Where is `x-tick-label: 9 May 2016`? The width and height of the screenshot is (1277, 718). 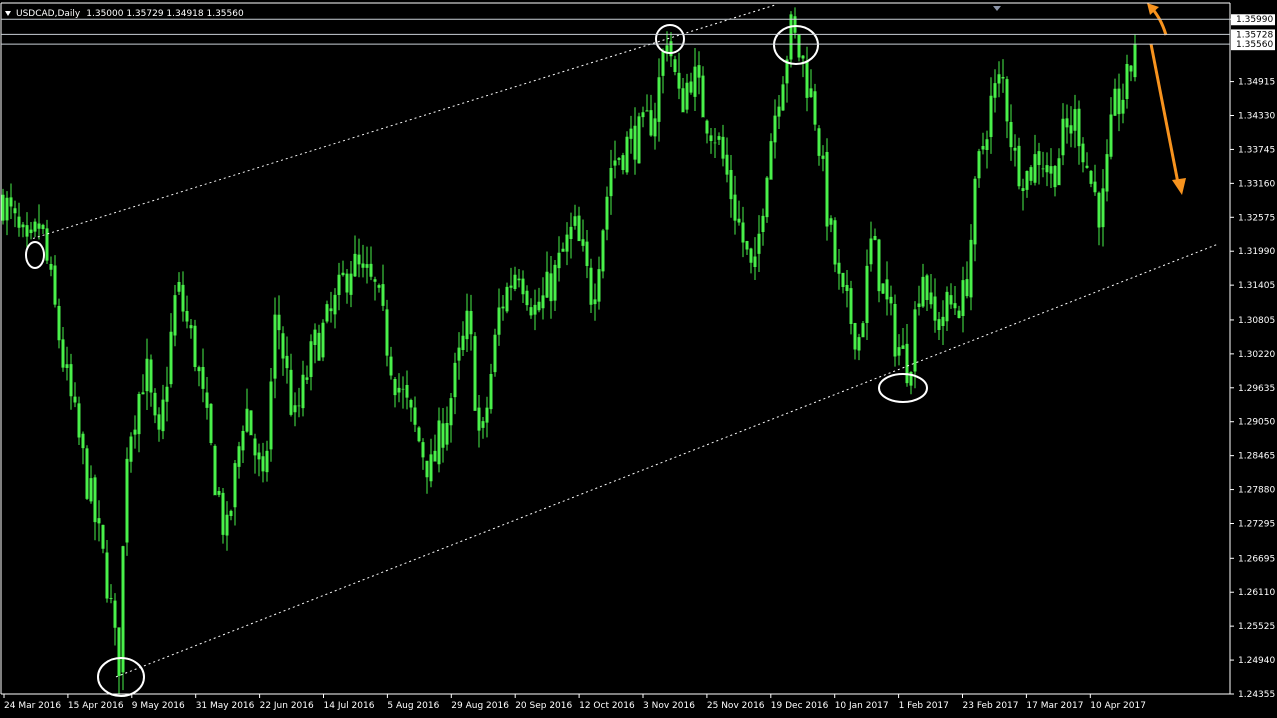
x-tick-label: 9 May 2016 is located at coordinates (158, 706).